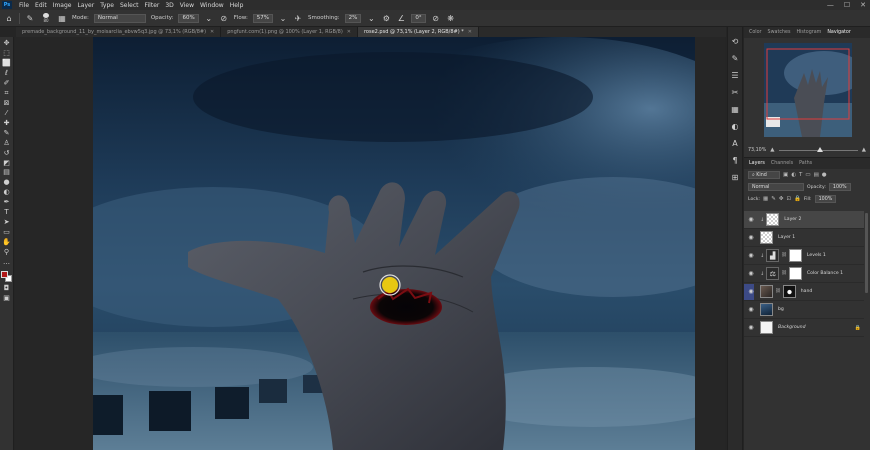 The width and height of the screenshot is (870, 450). Describe the element at coordinates (779, 32) in the screenshot. I see `tab-swatches: Swatches` at that location.